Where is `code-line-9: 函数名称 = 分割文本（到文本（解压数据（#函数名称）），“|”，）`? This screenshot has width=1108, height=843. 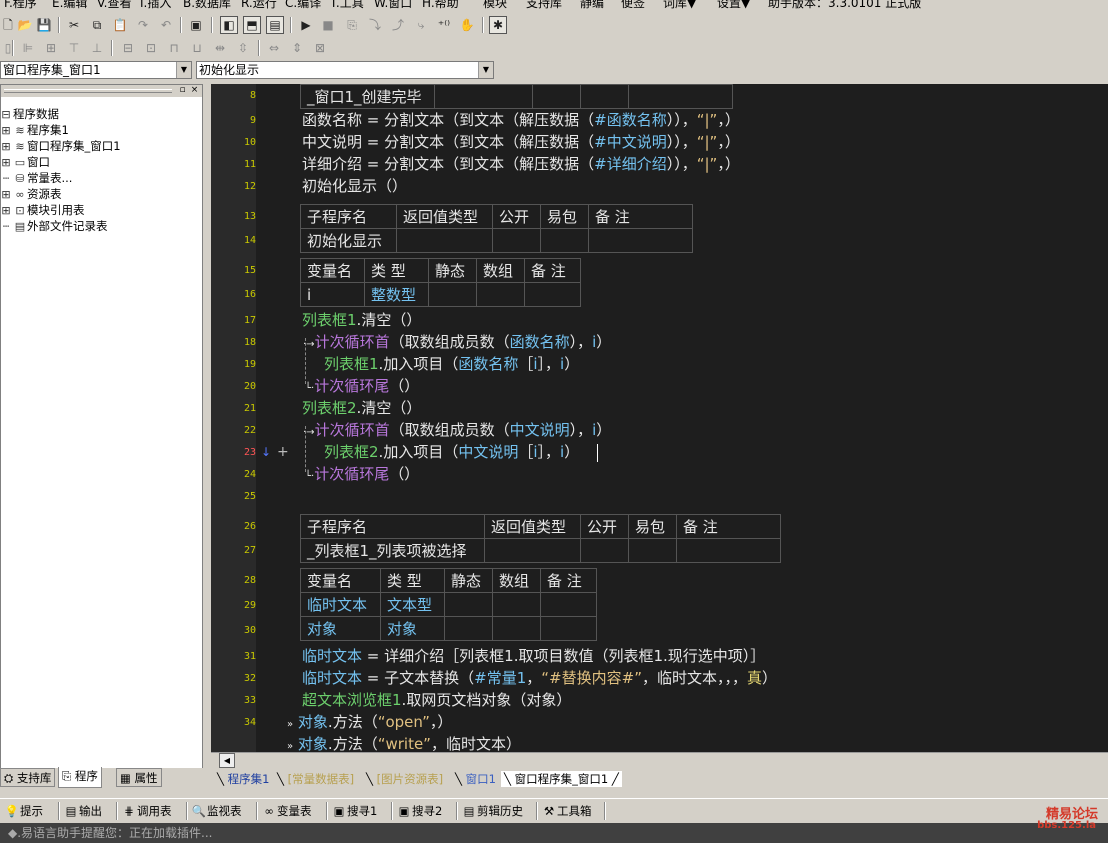
code-line-9: 函数名称 = 分割文本（到文本（解压数据（#函数名称）），“|”，） is located at coordinates (521, 120).